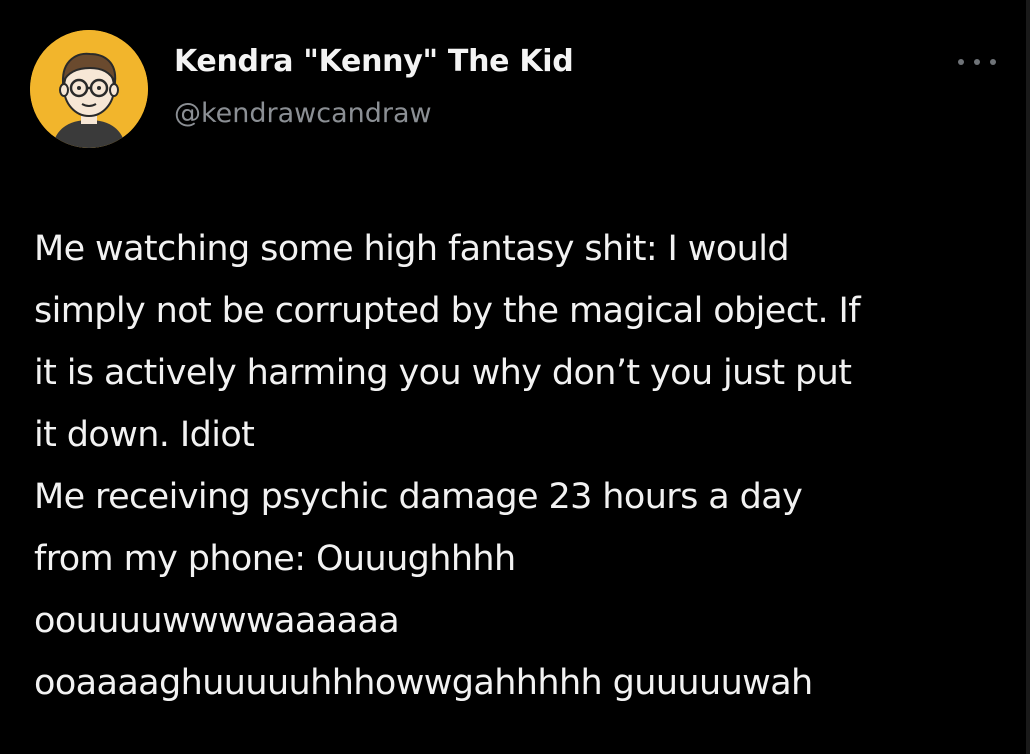  I want to click on tweet-text-line: it down. Idiot, so click(144, 435).